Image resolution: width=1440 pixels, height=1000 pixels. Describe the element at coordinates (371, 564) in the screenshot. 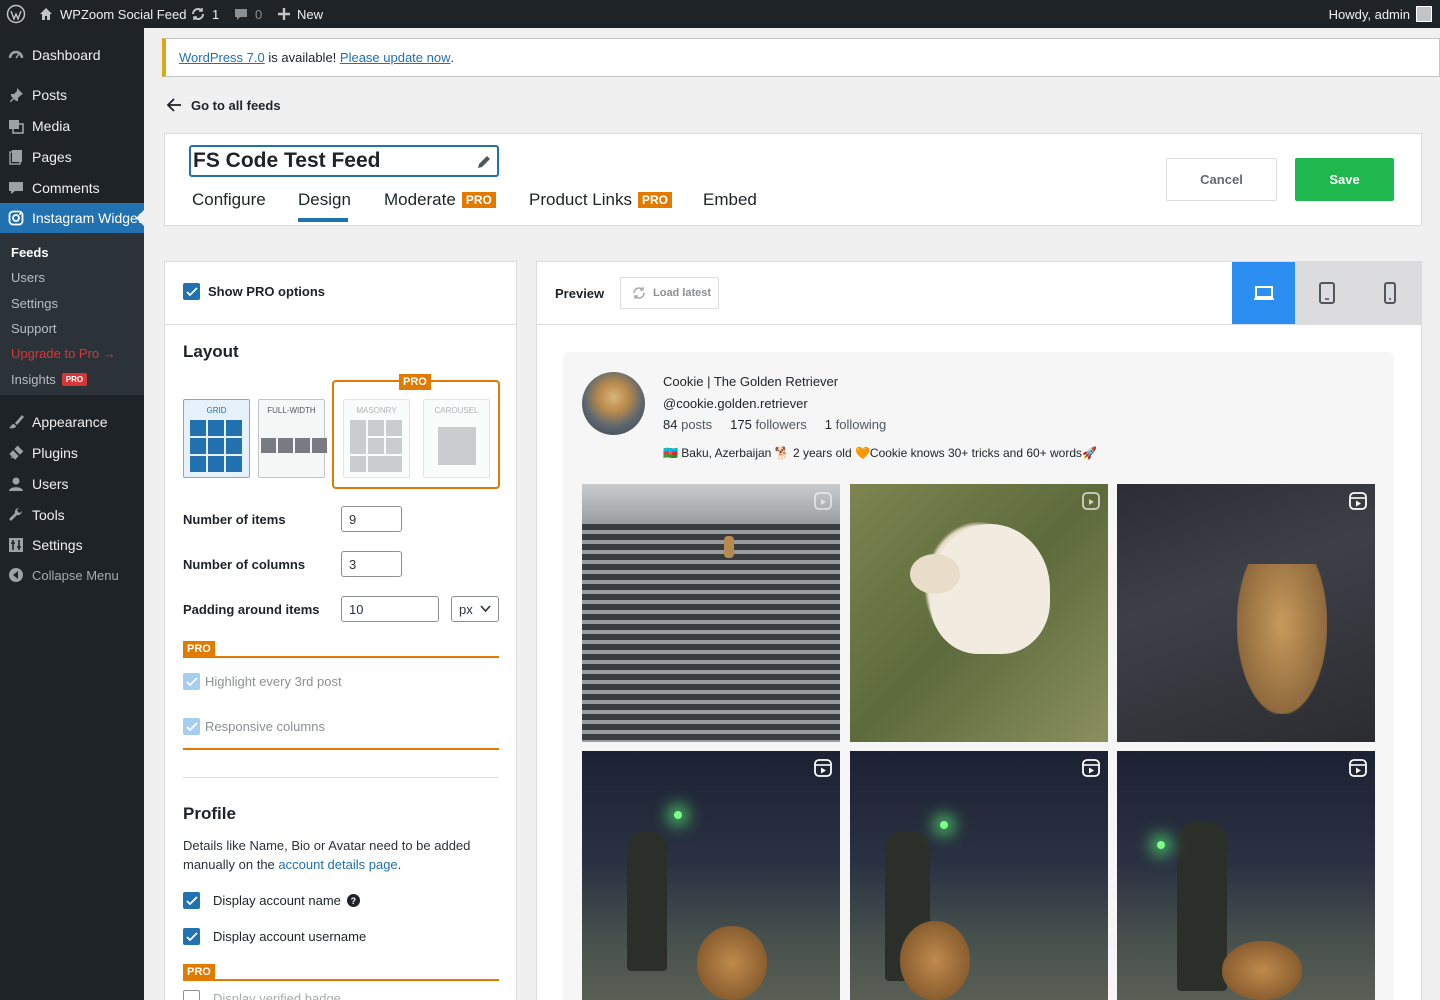

I see `number-of-columns-input: 3` at that location.